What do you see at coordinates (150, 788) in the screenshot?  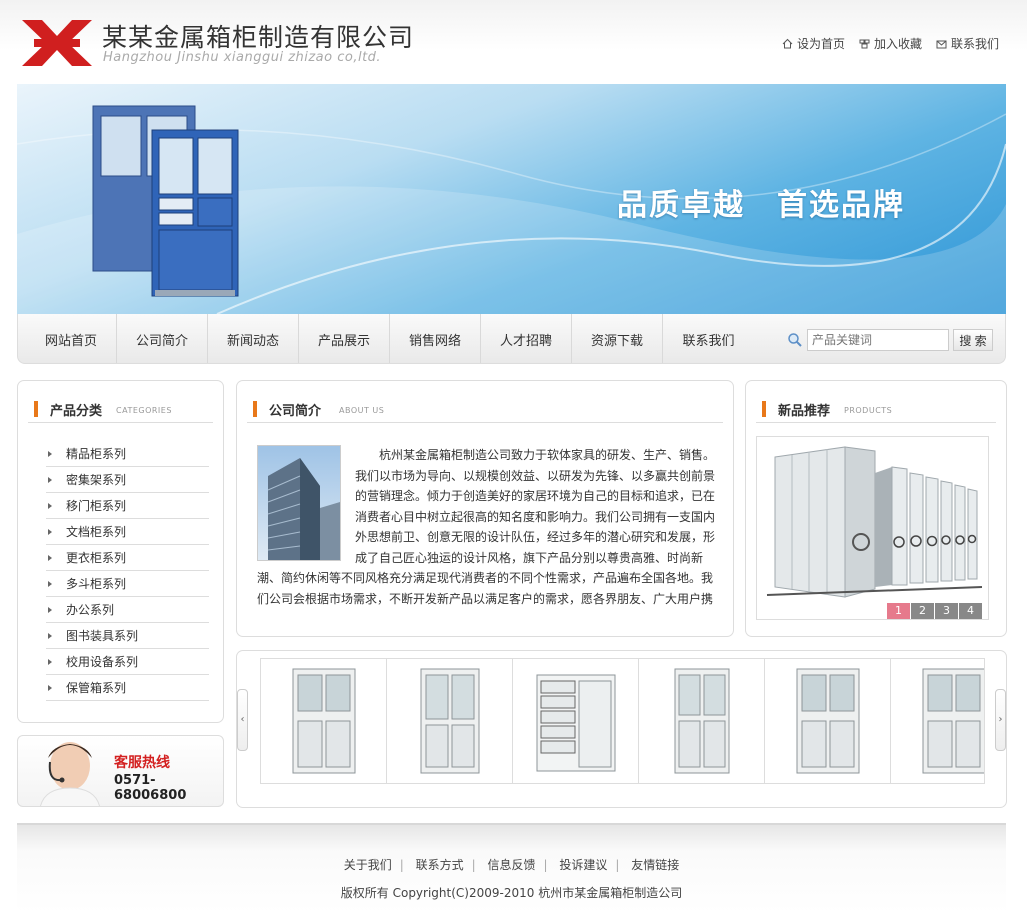 I see `hotline-phone: 0571-68006800` at bounding box center [150, 788].